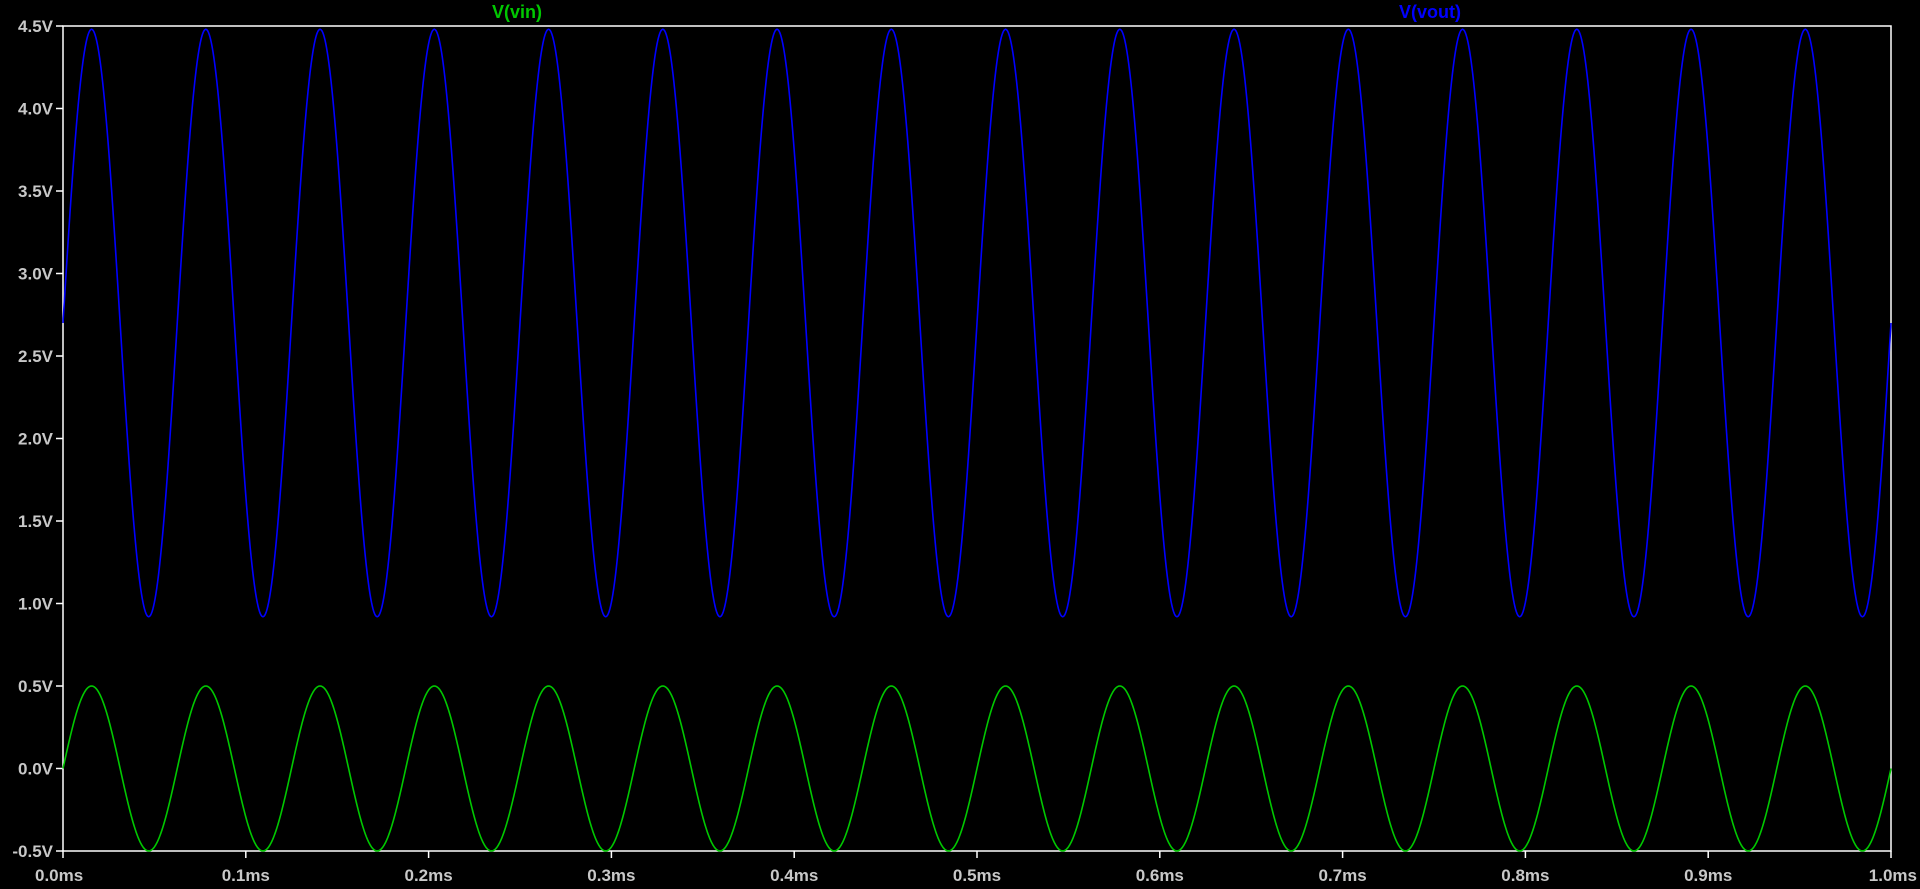  What do you see at coordinates (36, 604) in the screenshot?
I see `y-tick-label: 1.0V` at bounding box center [36, 604].